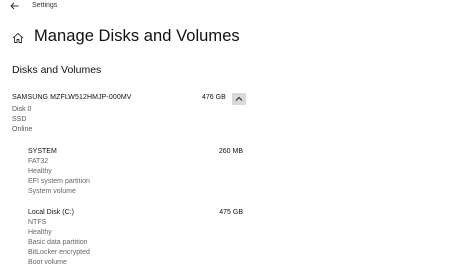  What do you see at coordinates (72, 97) in the screenshot?
I see `disk-name: SAMSUNG MZFLW512HMJP-000MV` at bounding box center [72, 97].